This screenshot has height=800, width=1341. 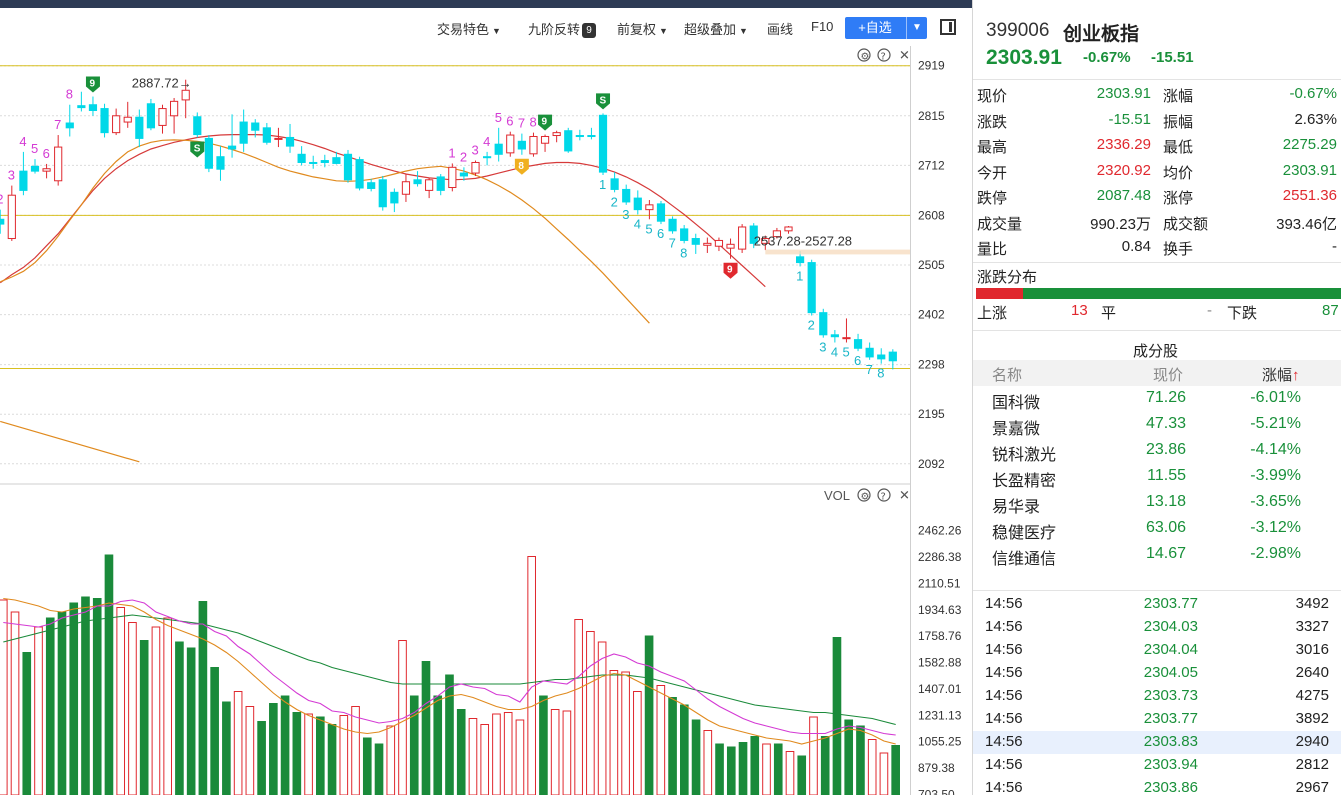 I want to click on component-row: 景嘉微 47.33 -5.21%, so click(x=1157, y=427).